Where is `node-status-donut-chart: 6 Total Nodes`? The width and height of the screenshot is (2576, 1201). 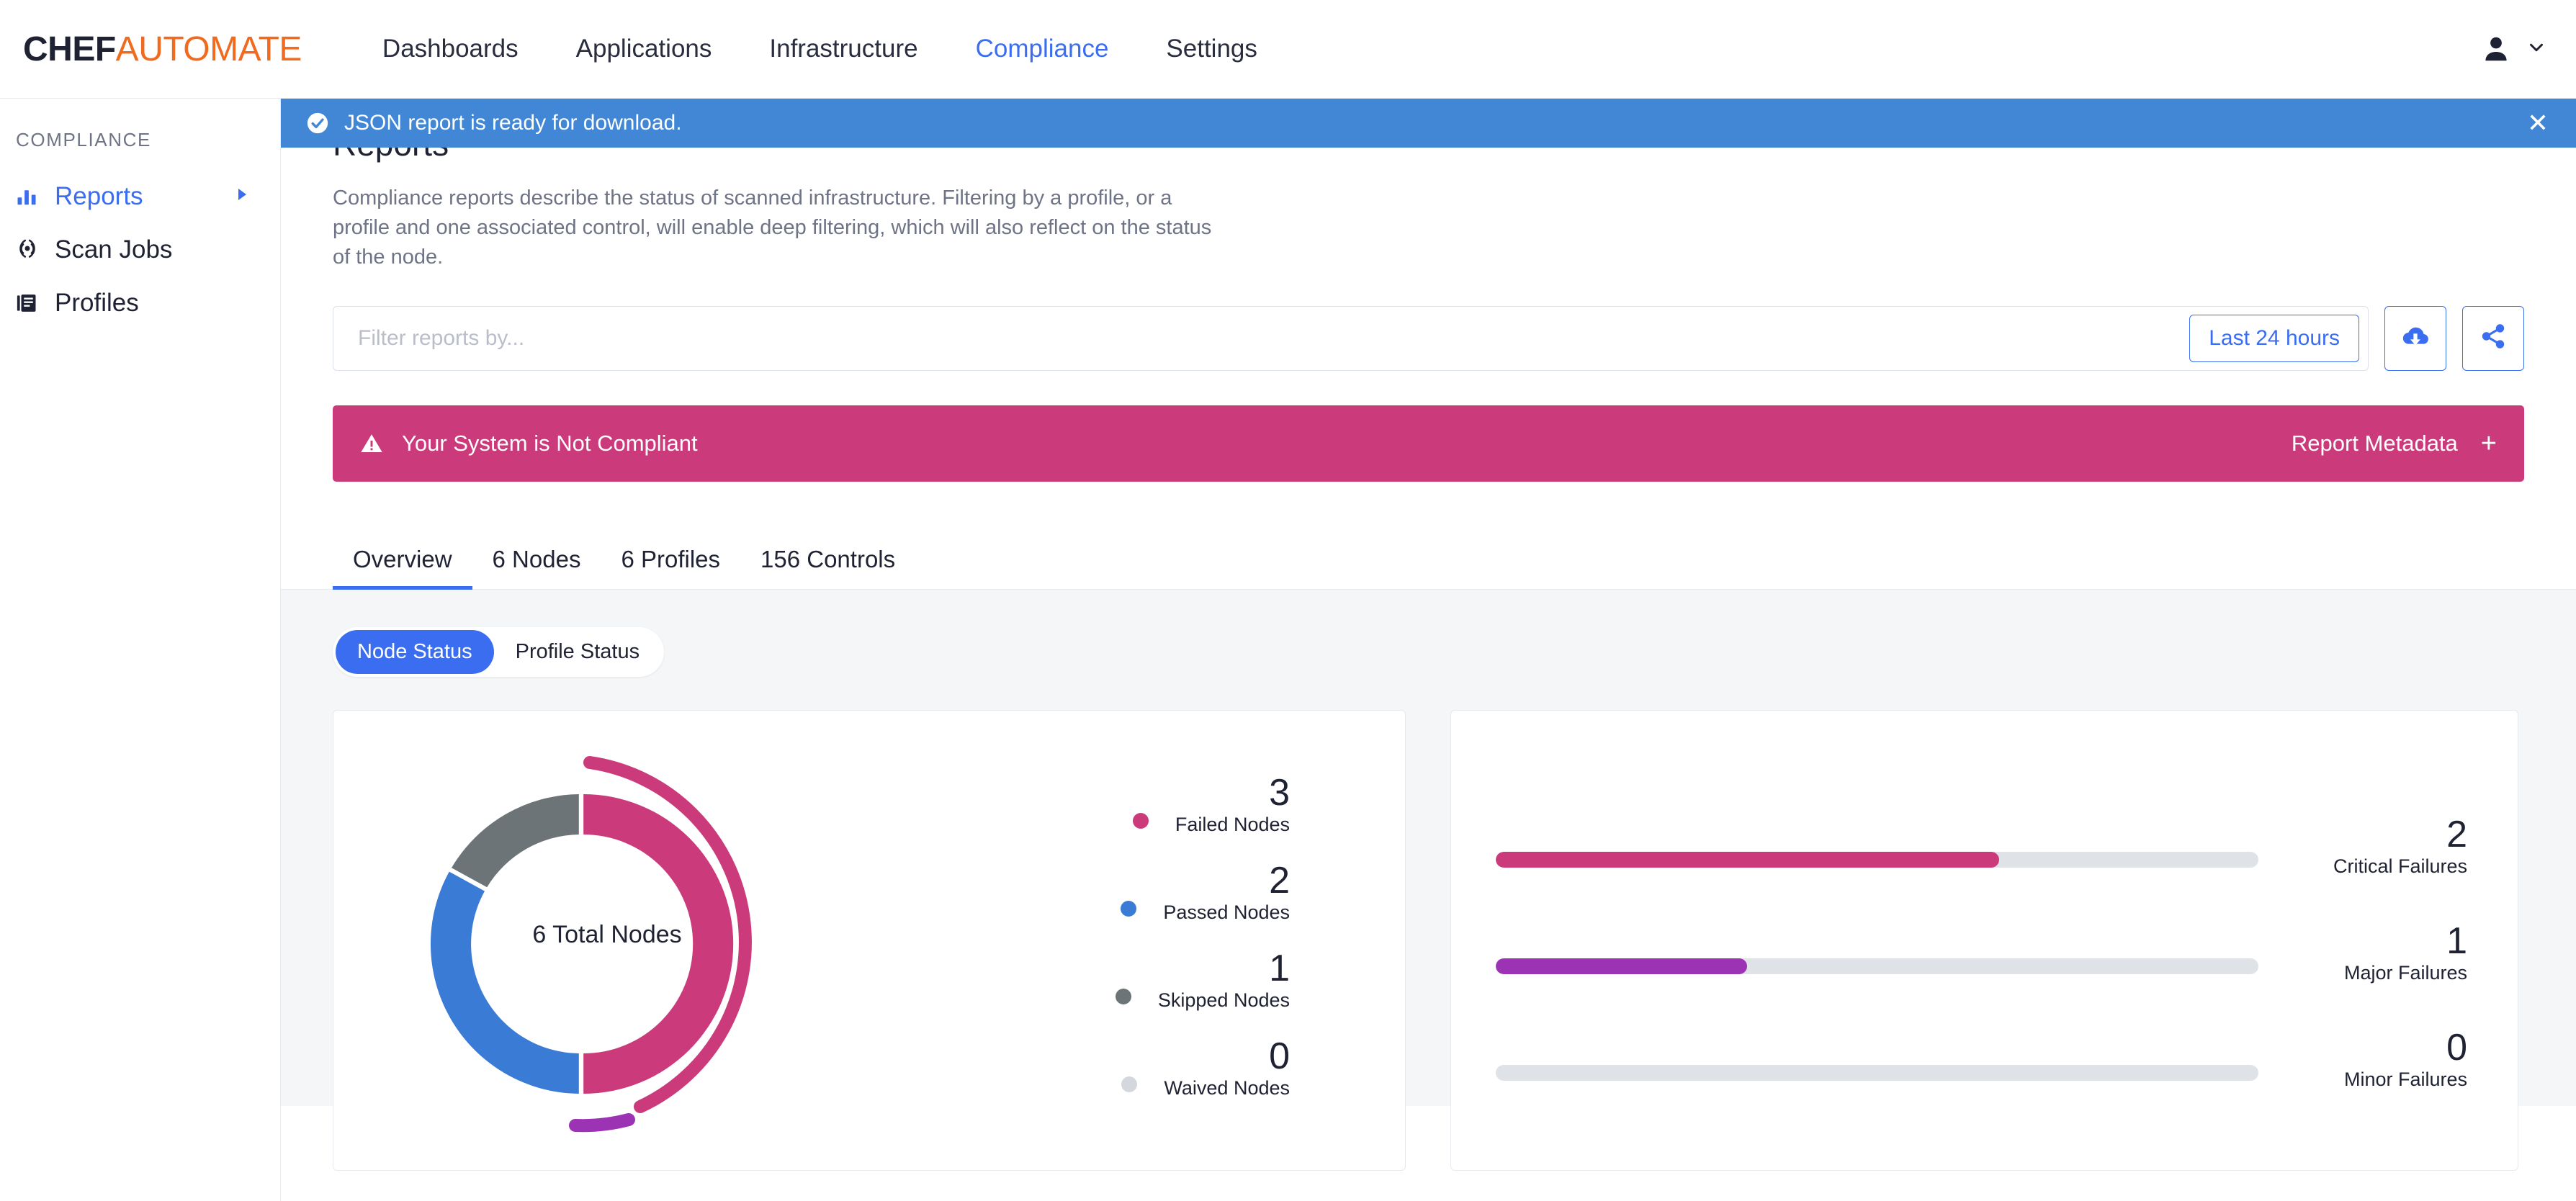
node-status-donut-chart: 6 Total Nodes is located at coordinates (607, 938).